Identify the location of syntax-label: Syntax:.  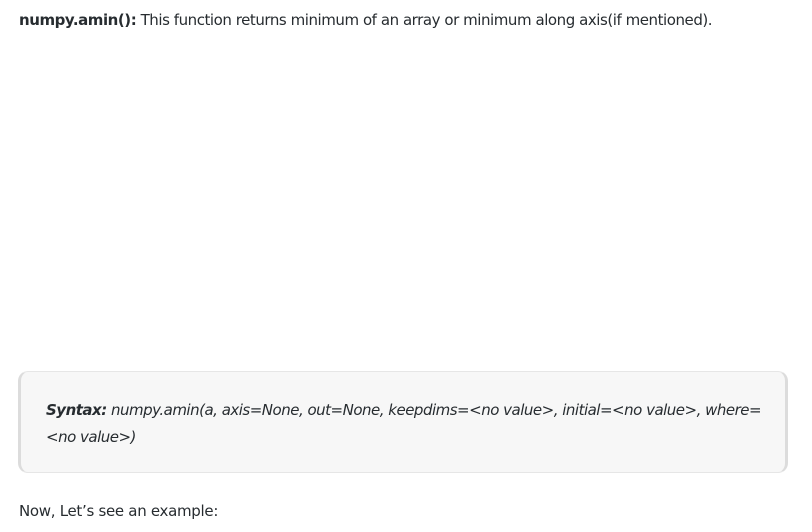
(76, 410).